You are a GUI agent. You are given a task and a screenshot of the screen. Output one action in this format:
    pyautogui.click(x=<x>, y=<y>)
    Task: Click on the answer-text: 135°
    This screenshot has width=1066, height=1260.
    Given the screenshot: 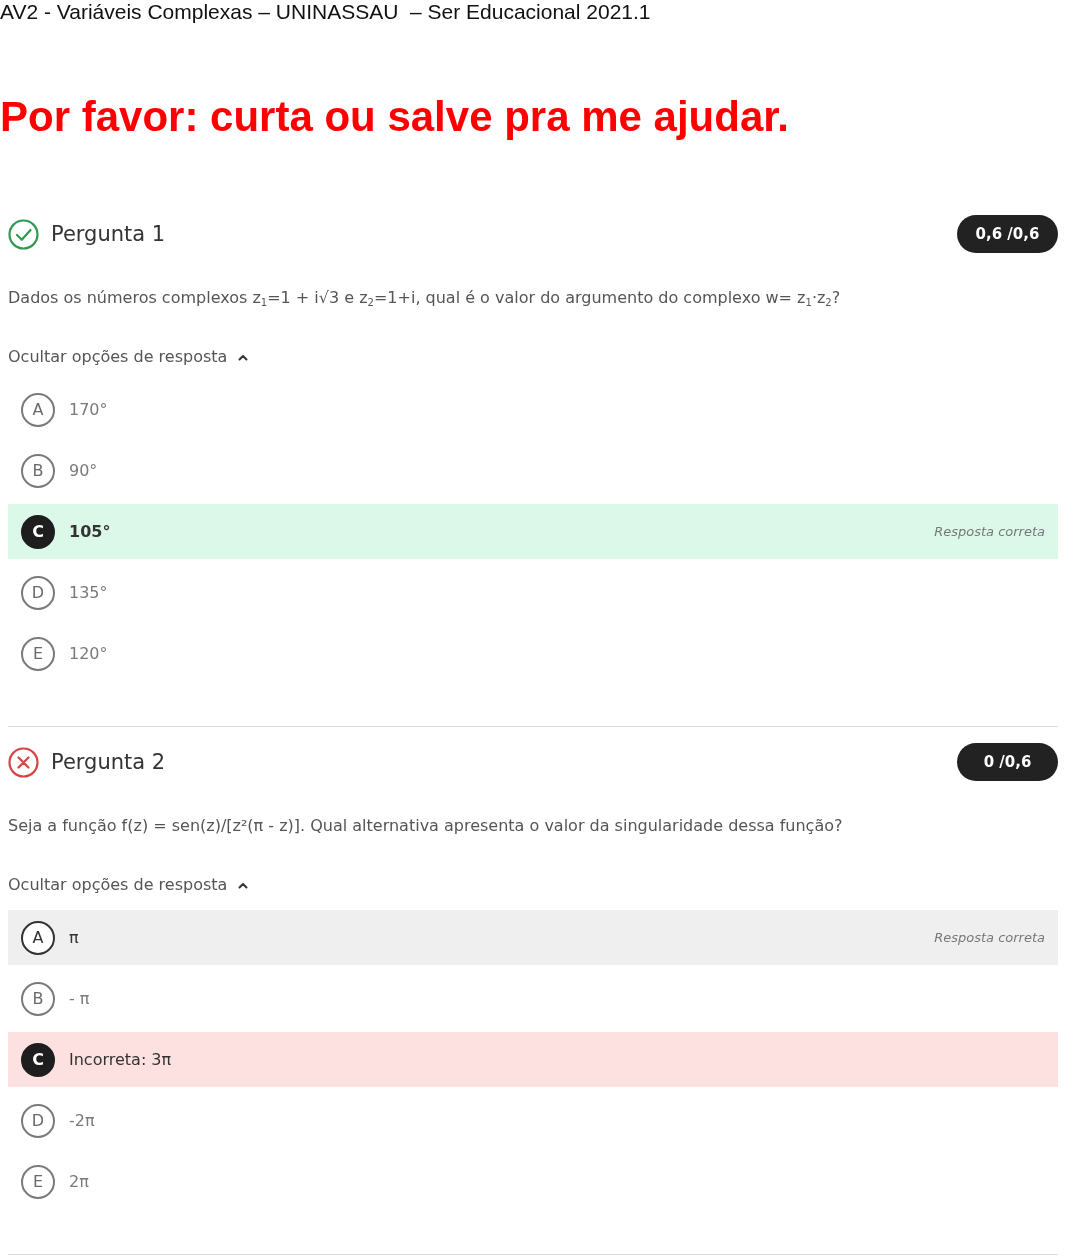 What is the action you would take?
    pyautogui.click(x=88, y=592)
    